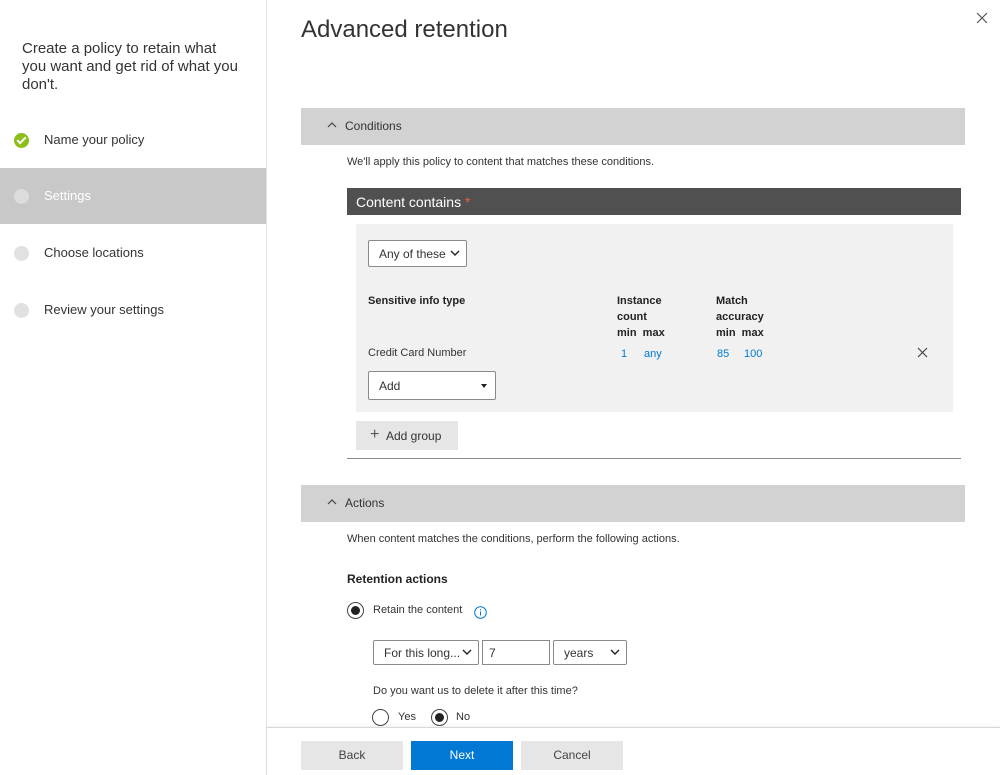 The width and height of the screenshot is (1000, 775). What do you see at coordinates (480, 612) in the screenshot?
I see `info-icon` at bounding box center [480, 612].